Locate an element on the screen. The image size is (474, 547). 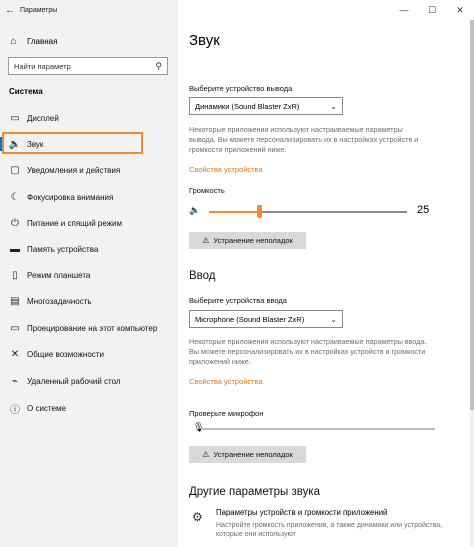
sidebar-item-about: ⓘ О системе is located at coordinates (89, 408).